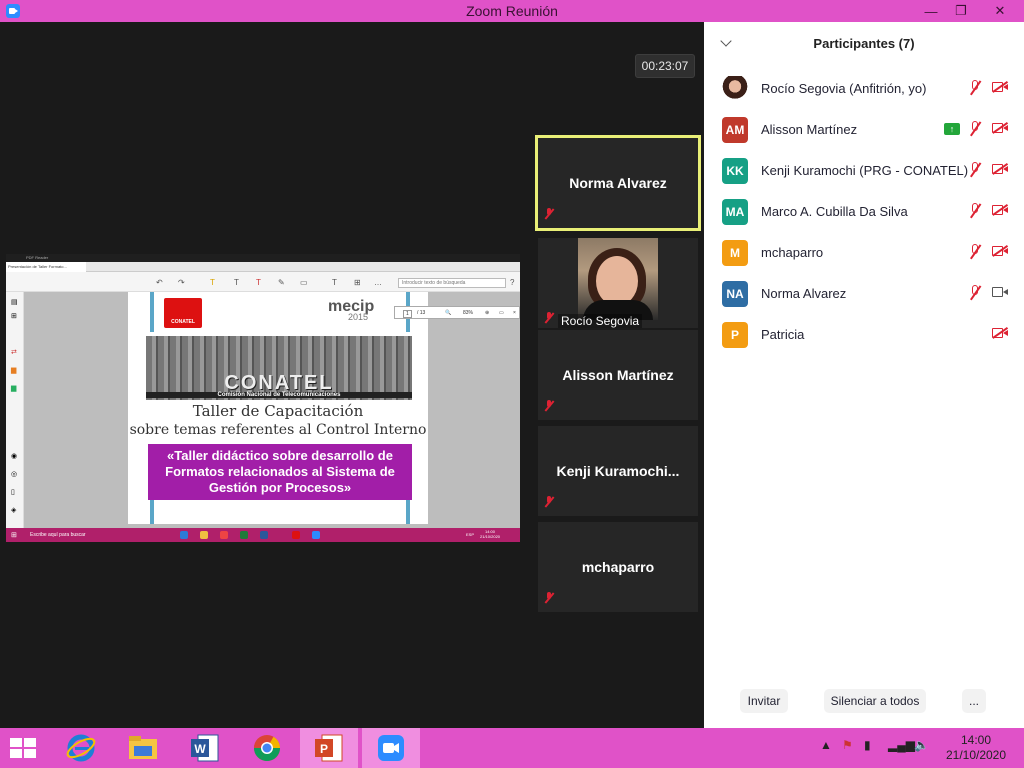 This screenshot has height=768, width=1024. What do you see at coordinates (200, 749) in the screenshot?
I see `svg-text: W` at bounding box center [200, 749].